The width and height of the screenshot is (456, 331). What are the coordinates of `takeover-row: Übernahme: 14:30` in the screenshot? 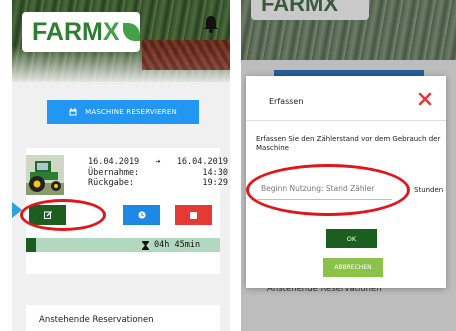 It's located at (158, 173).